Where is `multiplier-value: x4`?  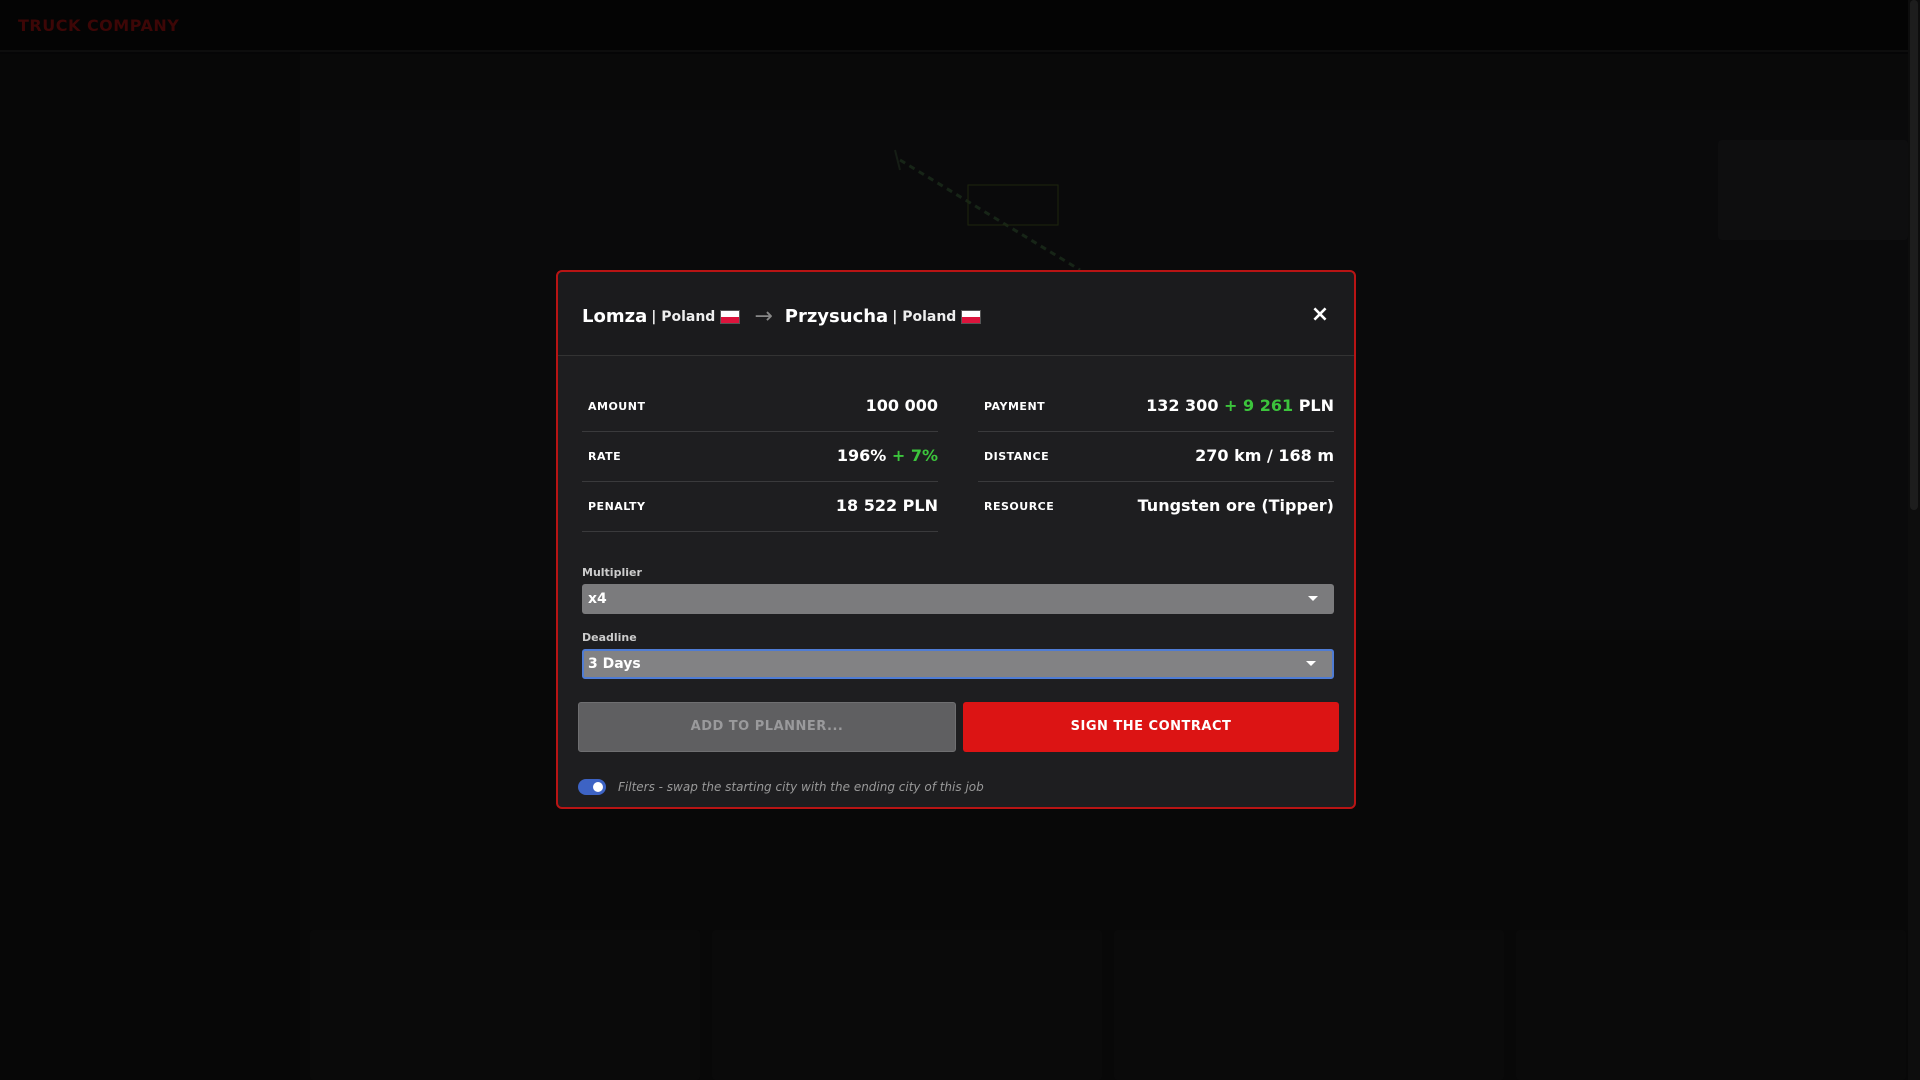 multiplier-value: x4 is located at coordinates (597, 599).